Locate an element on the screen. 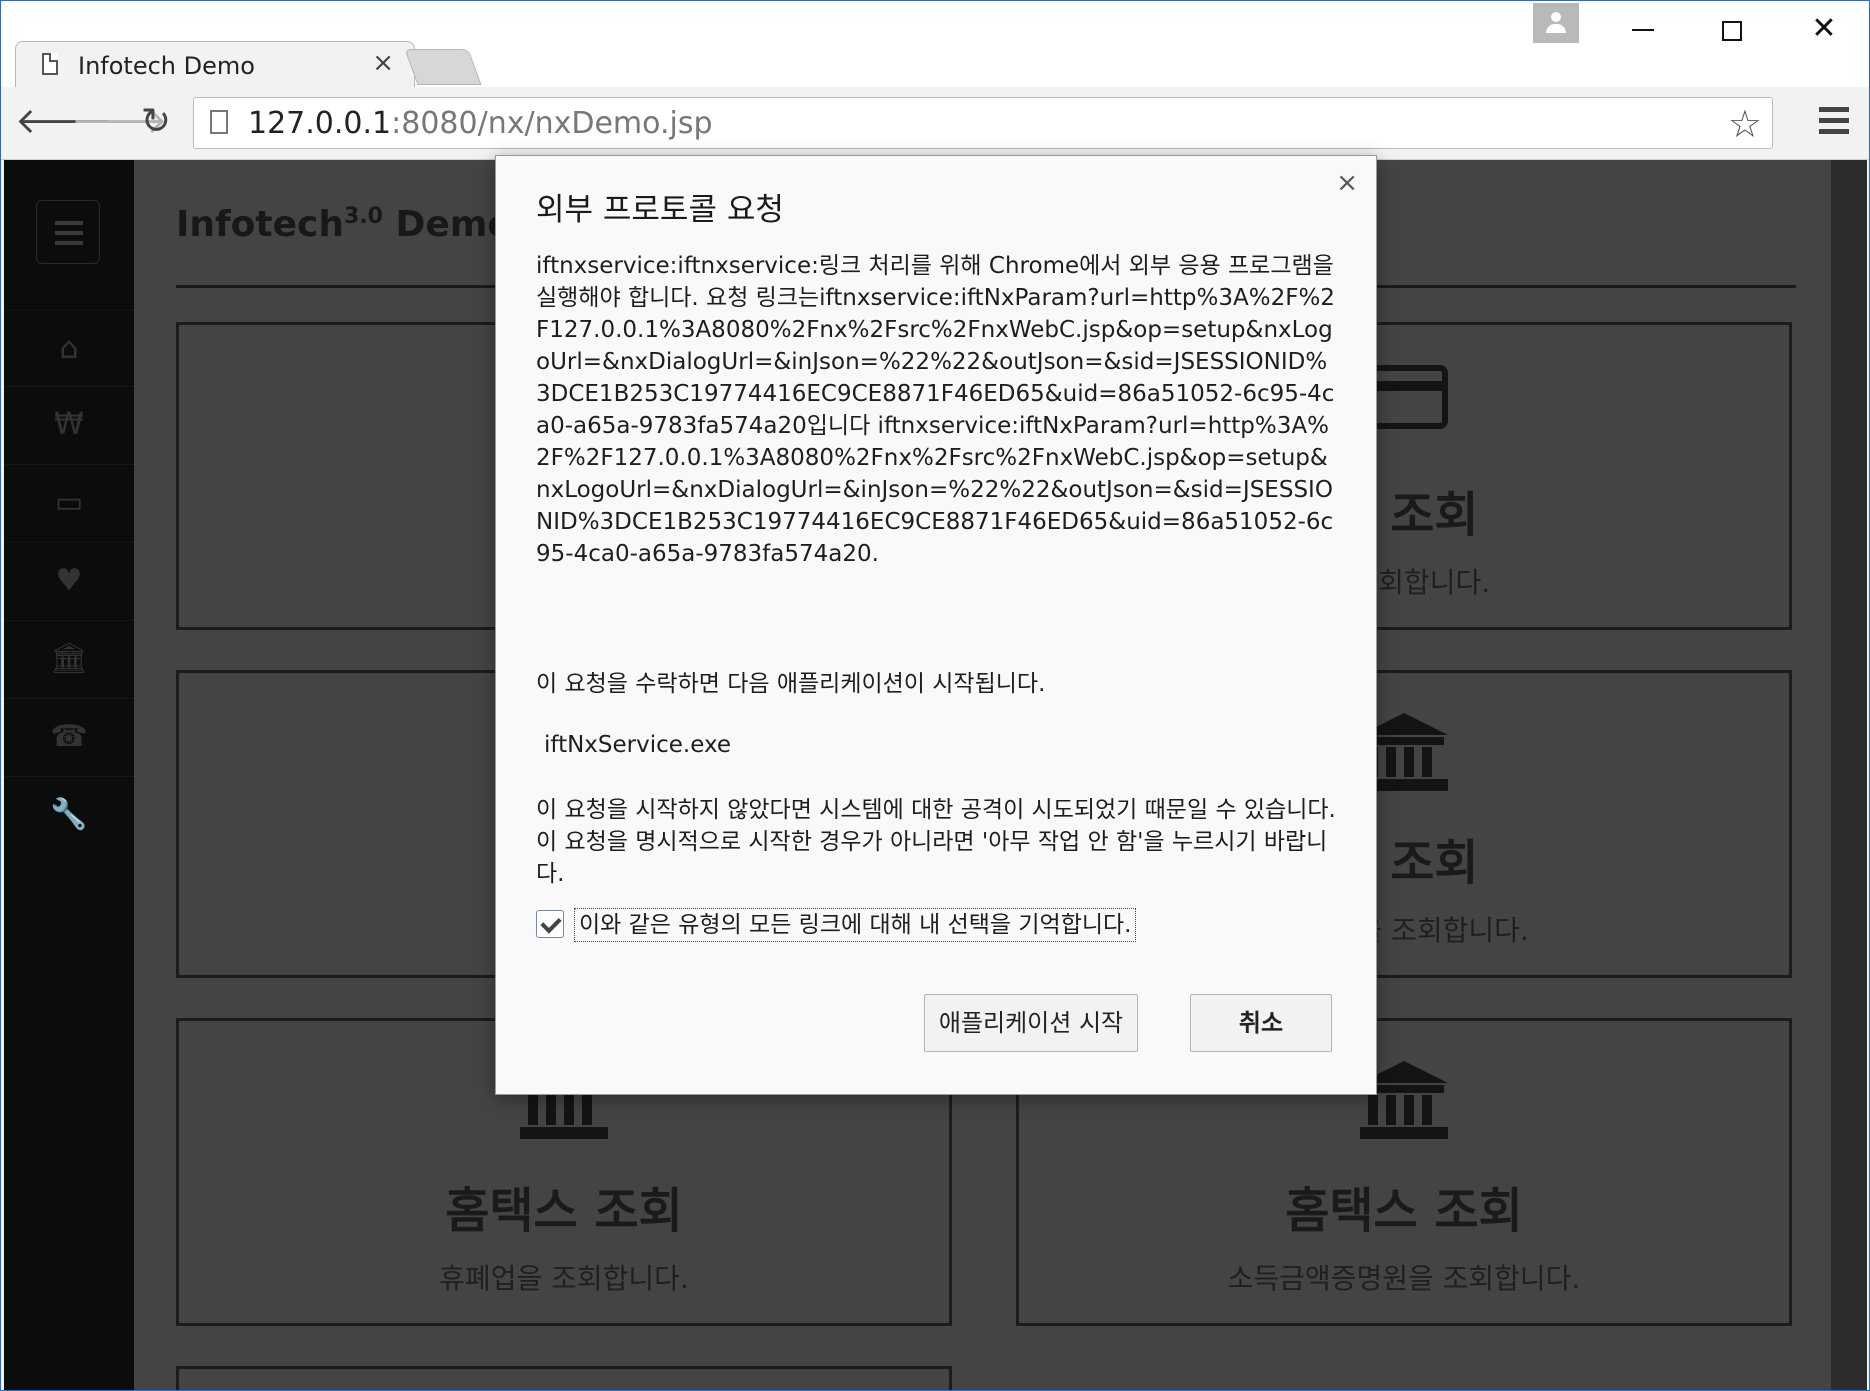 The image size is (1870, 1391). url-host: 127.0.0.1 is located at coordinates (320, 123).